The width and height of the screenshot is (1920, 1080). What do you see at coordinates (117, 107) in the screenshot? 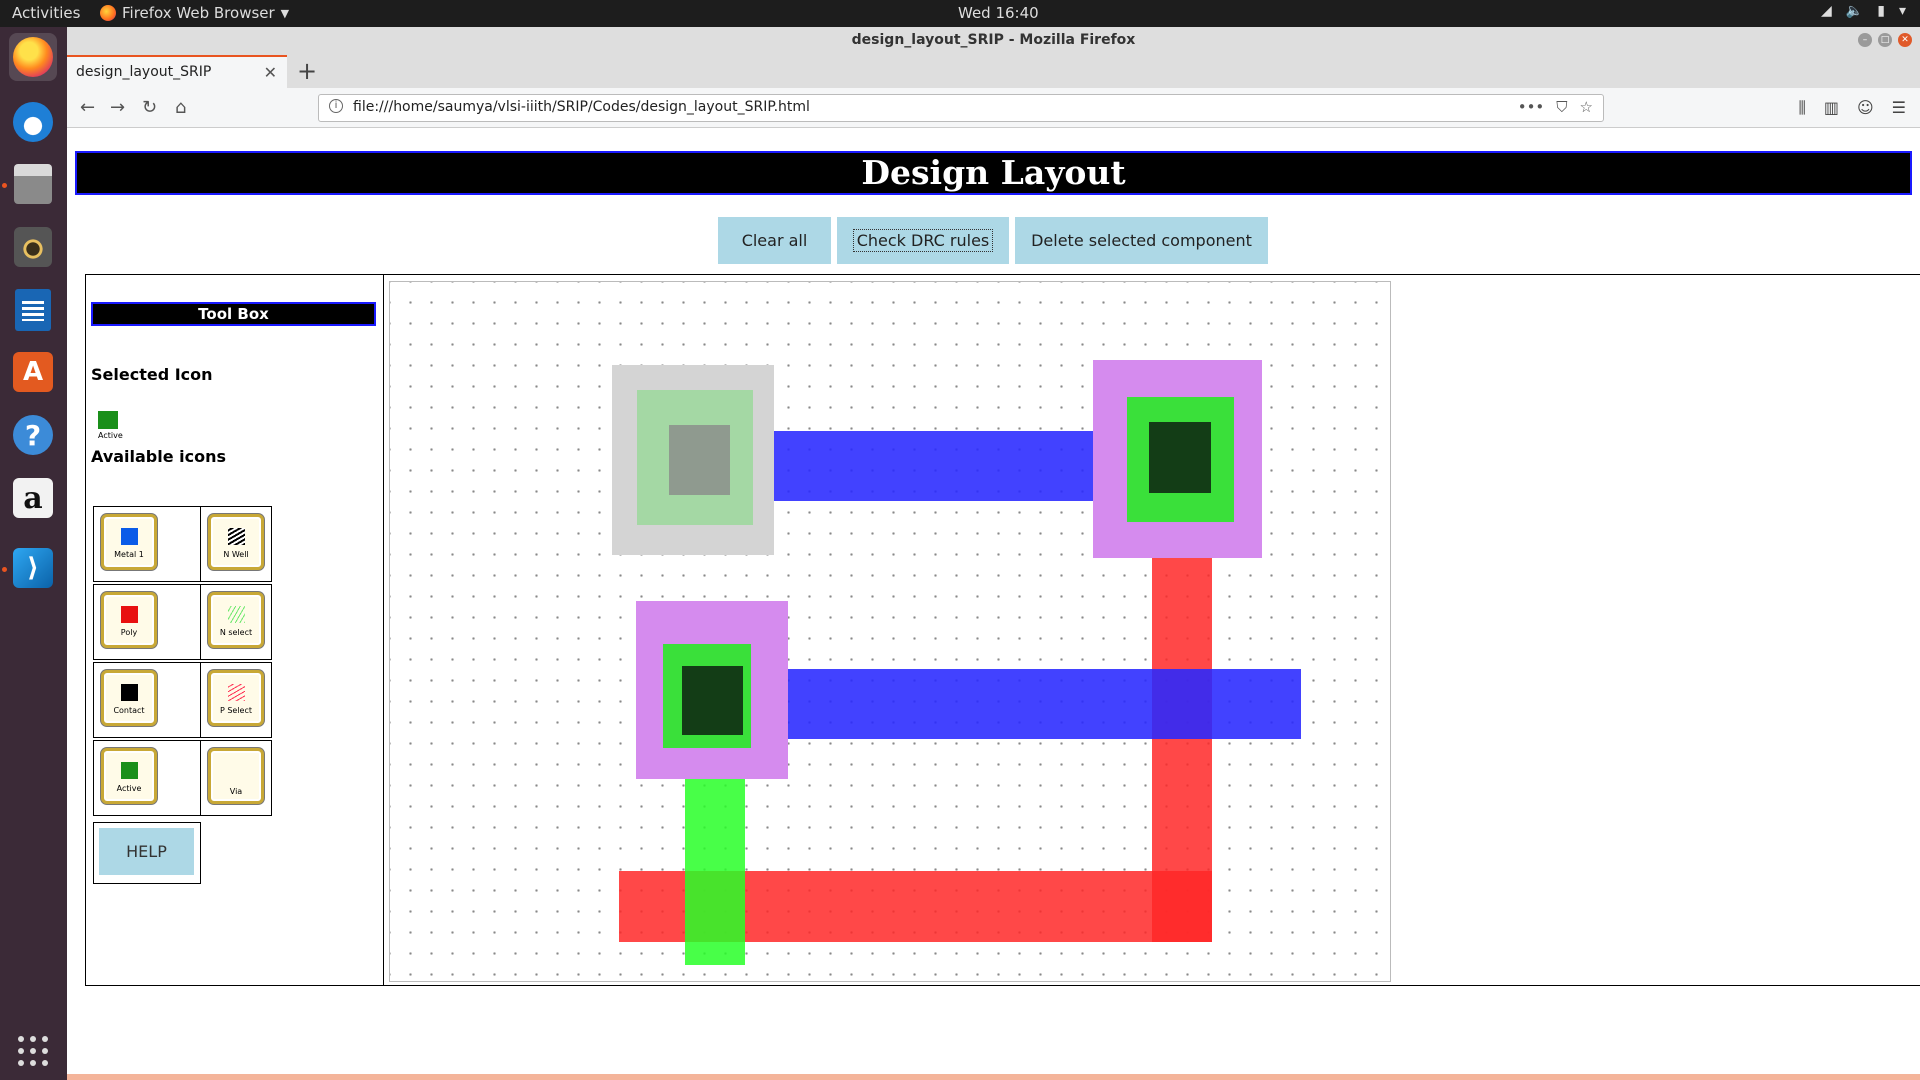
I see `forward-icon: →` at bounding box center [117, 107].